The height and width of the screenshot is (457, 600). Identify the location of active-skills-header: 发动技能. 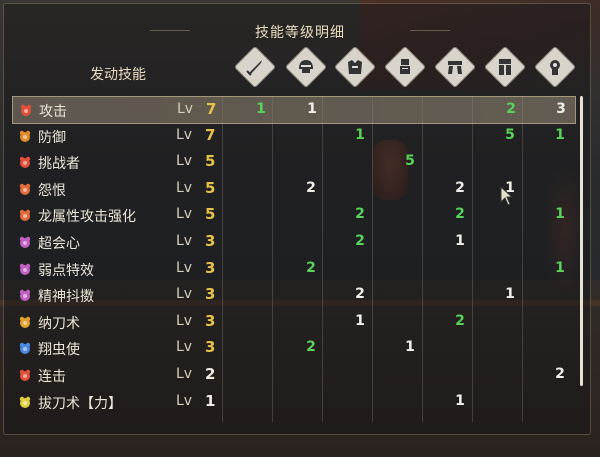
(118, 75).